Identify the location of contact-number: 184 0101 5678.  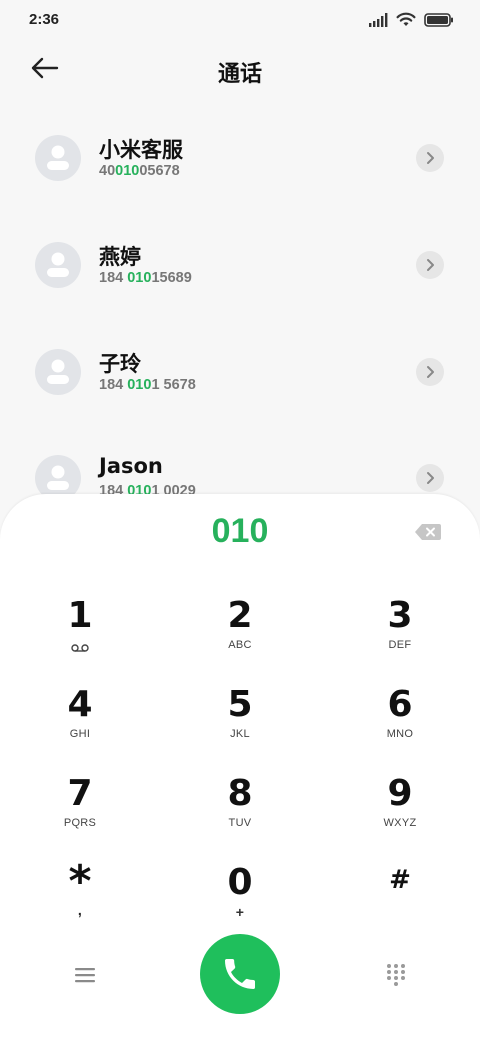
(147, 385).